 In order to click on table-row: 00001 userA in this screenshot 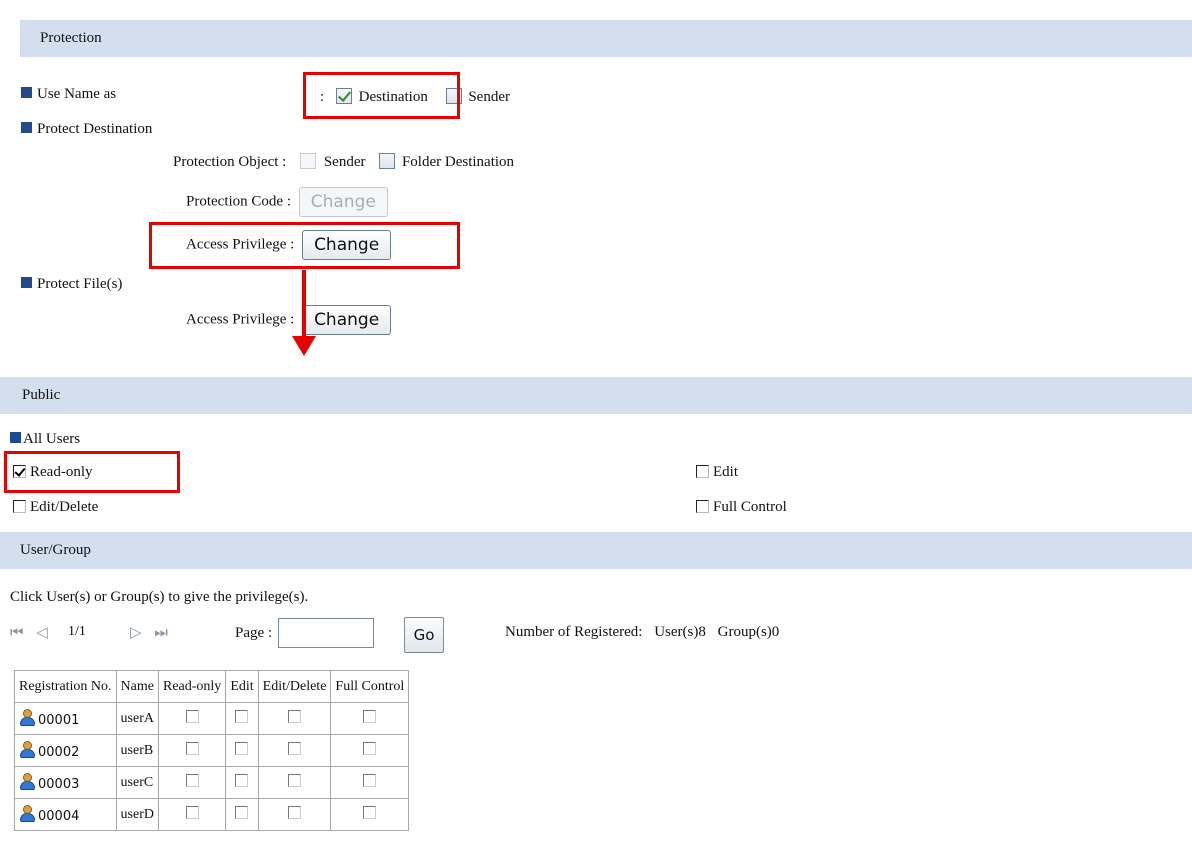, I will do `click(212, 718)`.